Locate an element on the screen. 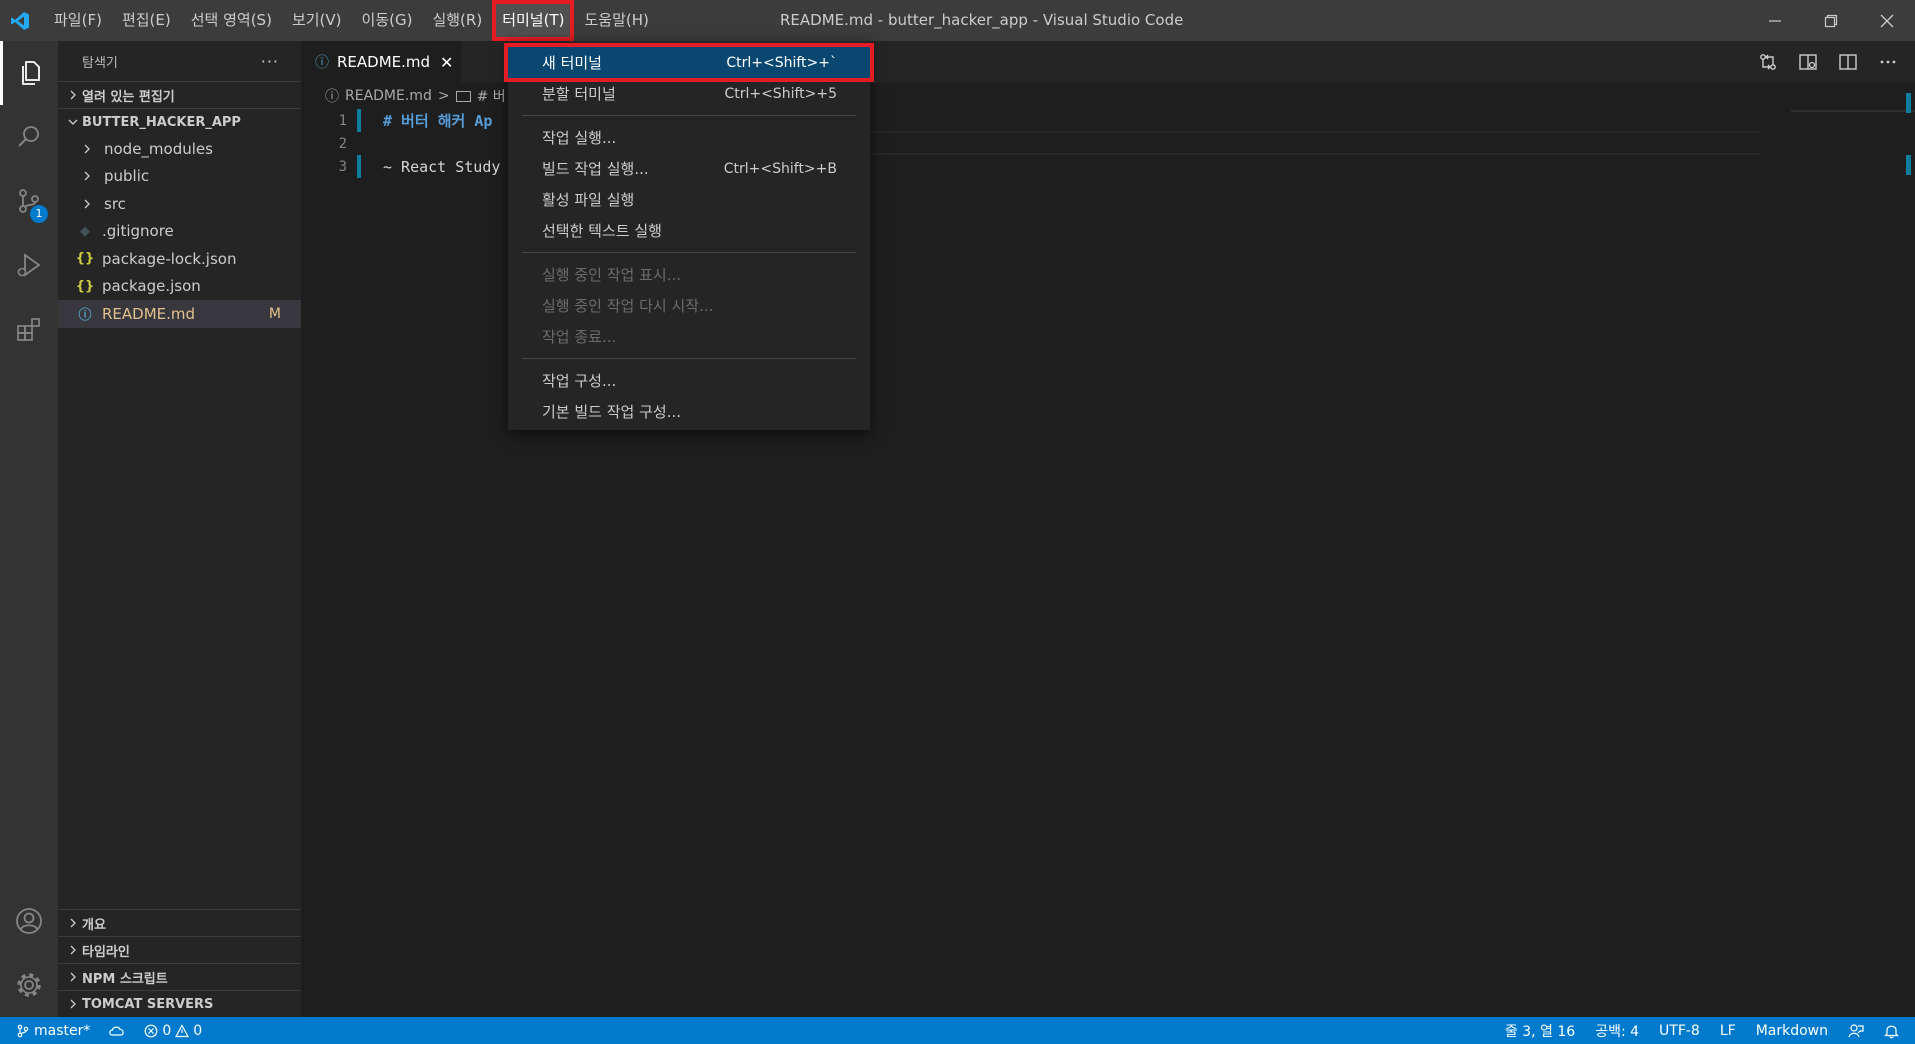  json-file-icon: {} is located at coordinates (85, 259).